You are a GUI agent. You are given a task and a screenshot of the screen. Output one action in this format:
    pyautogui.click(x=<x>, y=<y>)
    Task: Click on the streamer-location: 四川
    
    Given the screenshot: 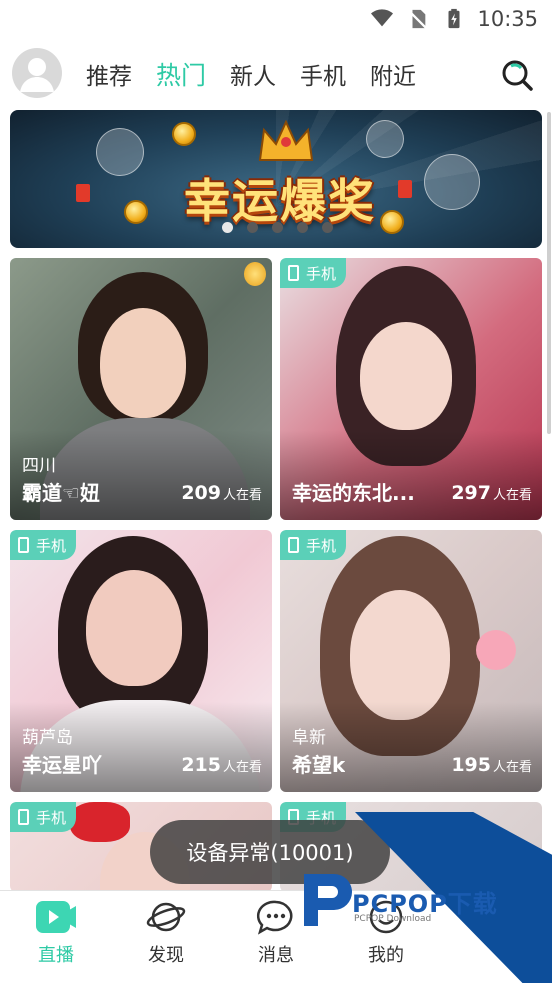 What is the action you would take?
    pyautogui.click(x=39, y=466)
    